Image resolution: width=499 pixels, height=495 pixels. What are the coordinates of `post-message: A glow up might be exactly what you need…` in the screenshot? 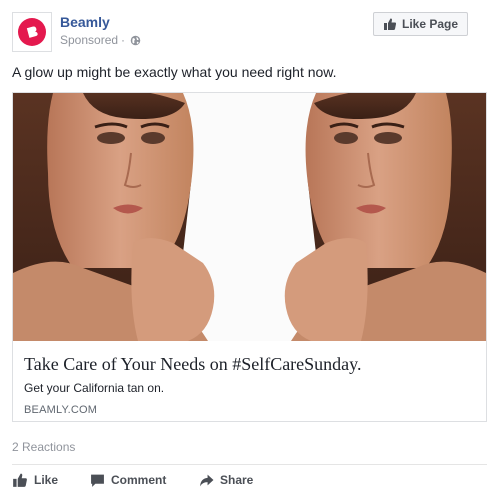 It's located at (174, 72).